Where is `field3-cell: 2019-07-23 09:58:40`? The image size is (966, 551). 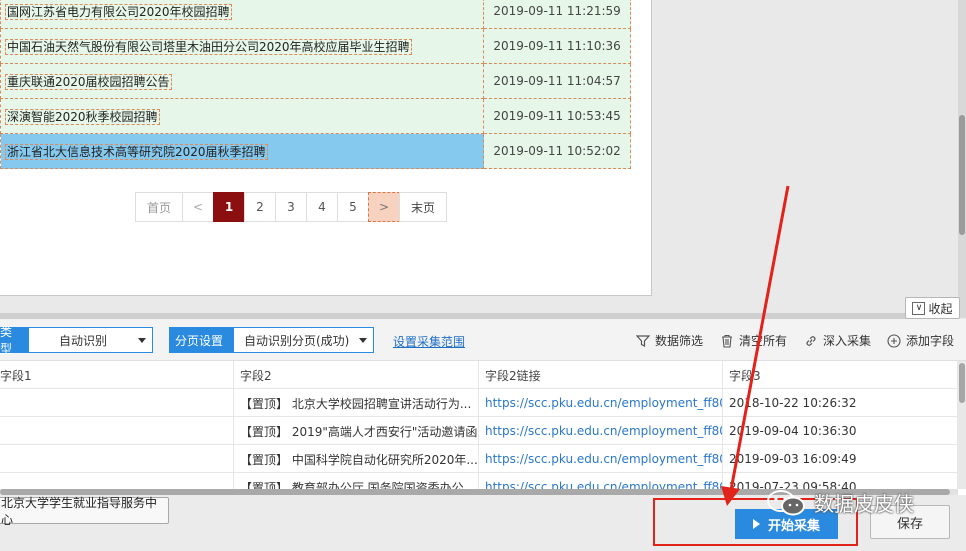
field3-cell: 2019-07-23 09:58:40 is located at coordinates (840, 481).